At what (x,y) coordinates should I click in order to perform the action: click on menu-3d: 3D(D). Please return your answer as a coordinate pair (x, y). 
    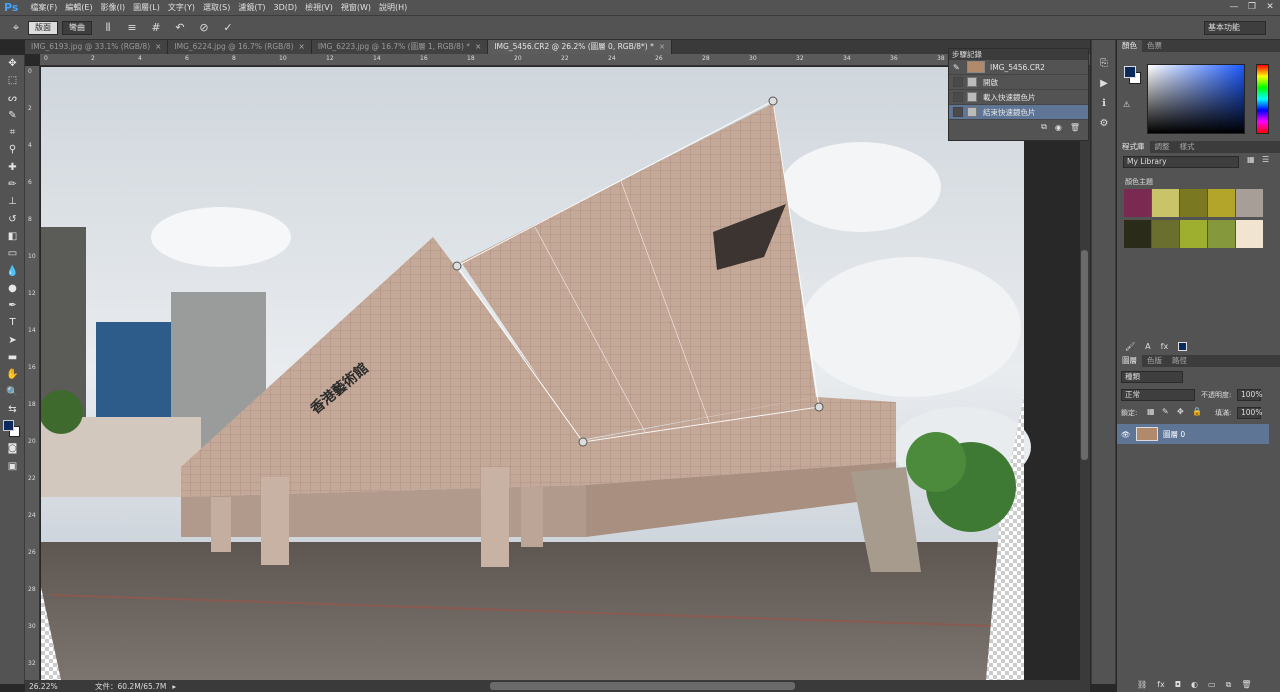
    Looking at the image, I should click on (285, 7).